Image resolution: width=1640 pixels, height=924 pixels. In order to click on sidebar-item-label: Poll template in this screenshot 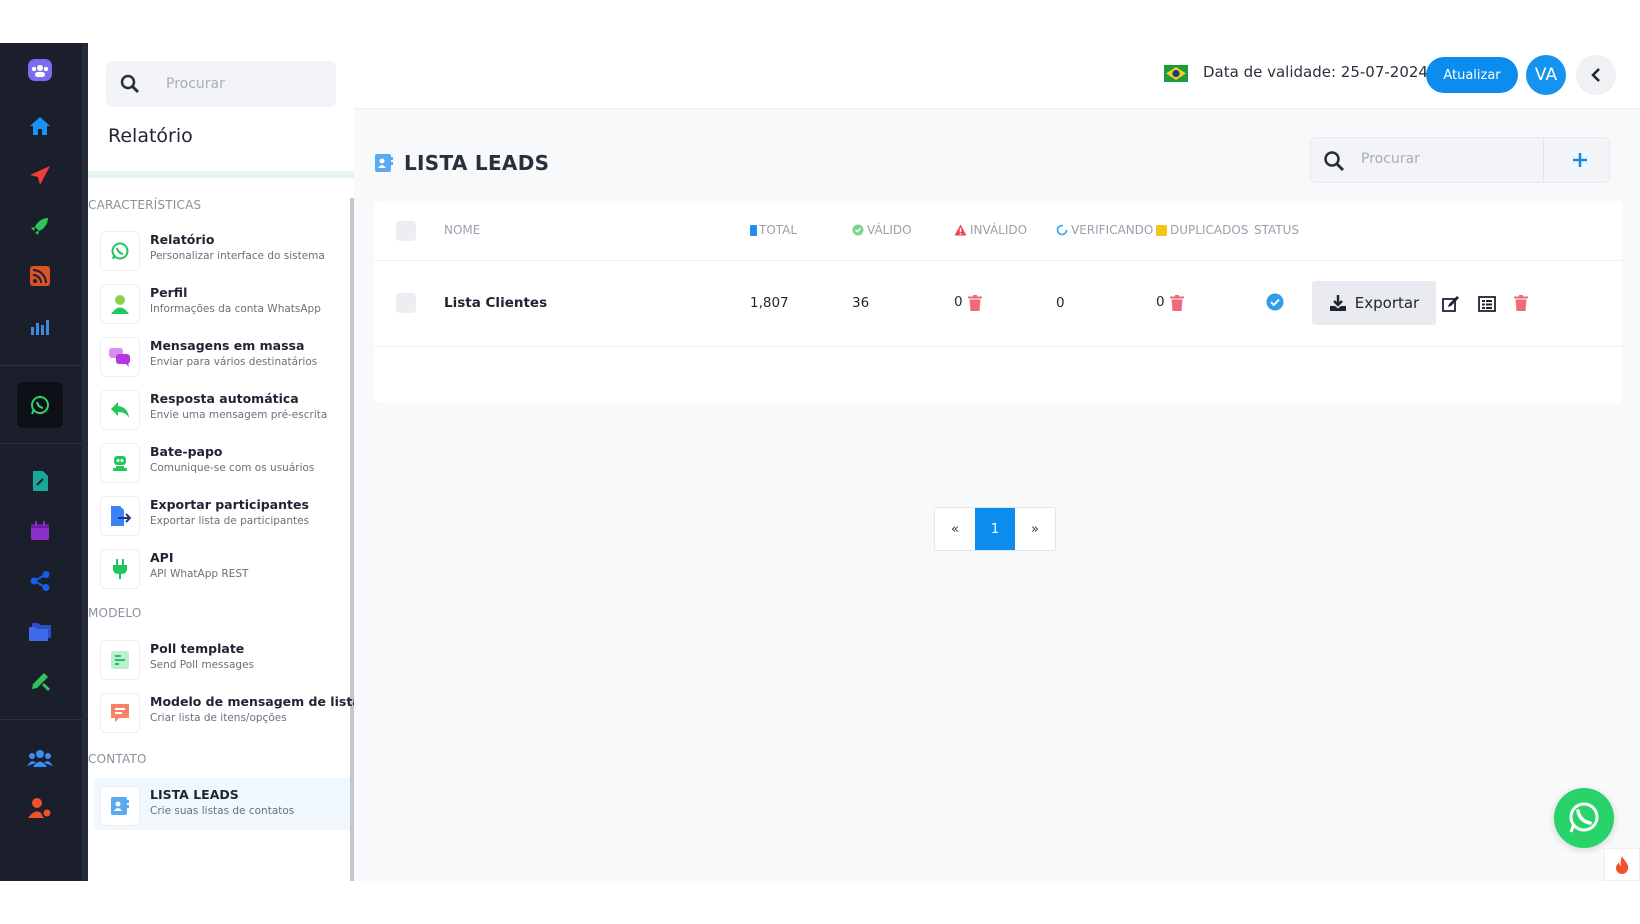, I will do `click(197, 648)`.